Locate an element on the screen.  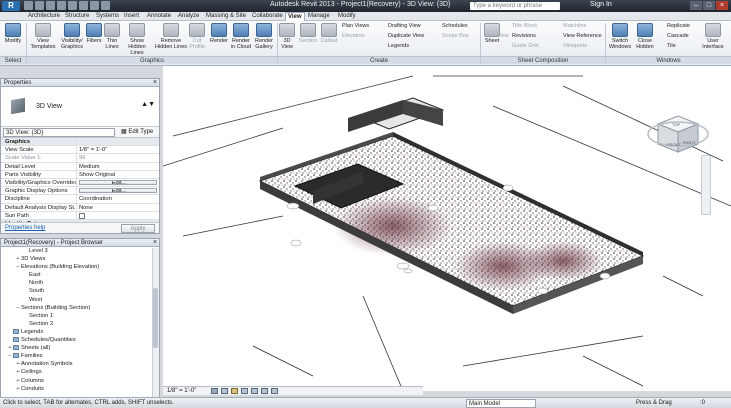
sun-path-icon is located at coordinates (234, 391).